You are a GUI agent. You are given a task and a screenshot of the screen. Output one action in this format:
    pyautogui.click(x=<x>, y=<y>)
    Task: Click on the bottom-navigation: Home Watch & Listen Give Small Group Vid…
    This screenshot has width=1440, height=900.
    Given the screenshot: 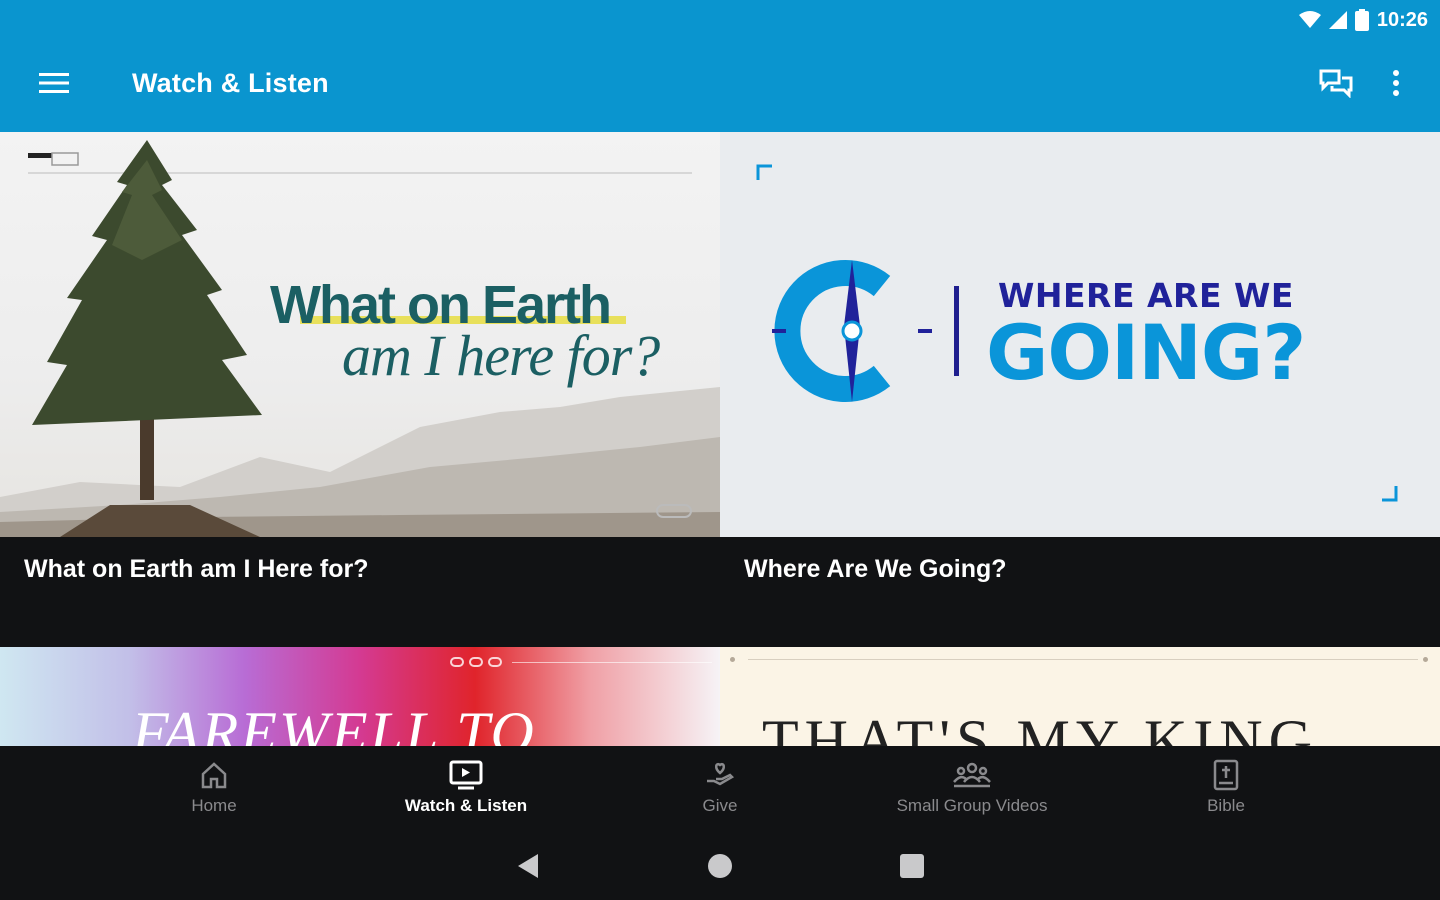 What is the action you would take?
    pyautogui.click(x=720, y=789)
    